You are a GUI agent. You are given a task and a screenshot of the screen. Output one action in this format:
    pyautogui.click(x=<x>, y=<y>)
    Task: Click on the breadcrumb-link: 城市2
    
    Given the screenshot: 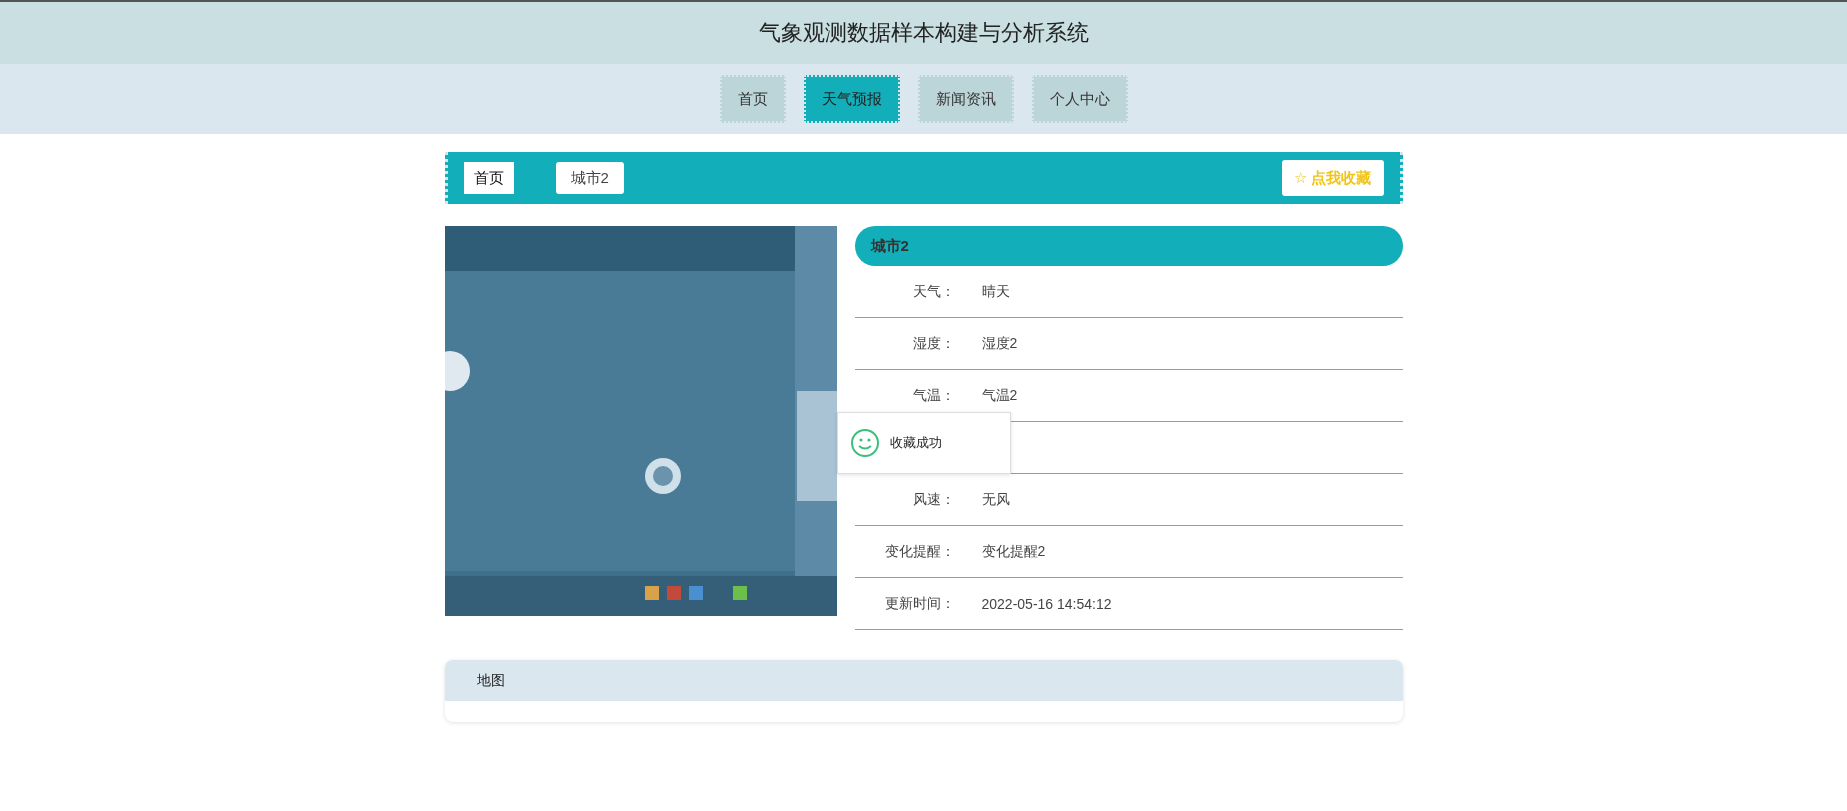 What is the action you would take?
    pyautogui.click(x=589, y=178)
    